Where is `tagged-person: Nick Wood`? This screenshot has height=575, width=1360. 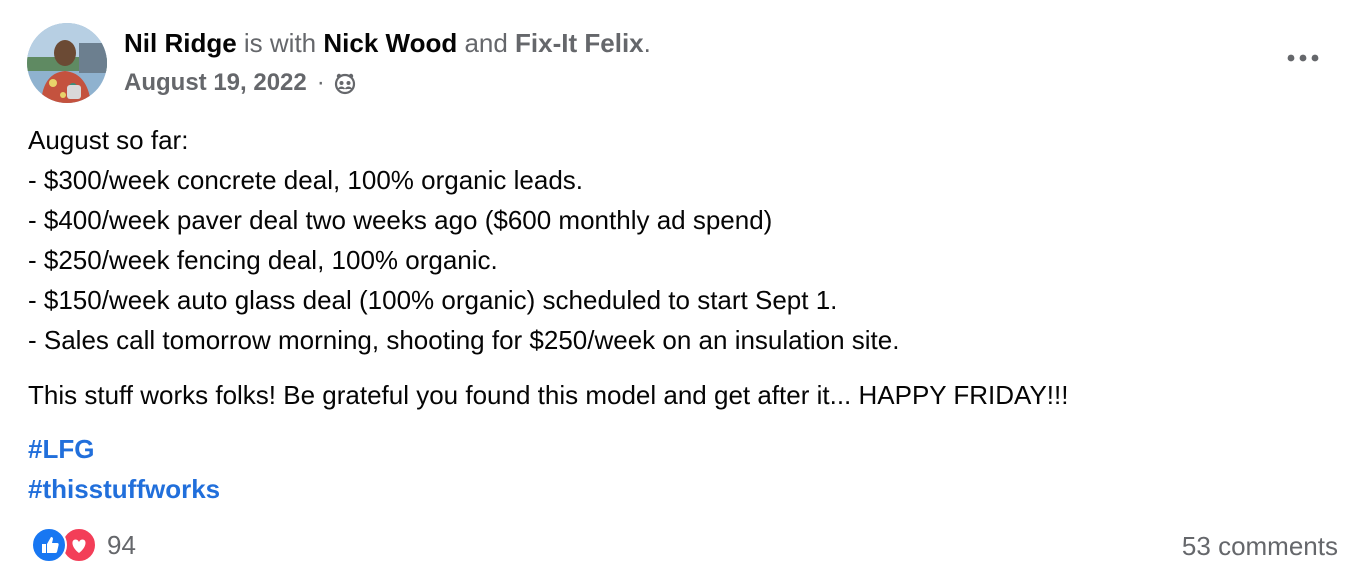 tagged-person: Nick Wood is located at coordinates (390, 43).